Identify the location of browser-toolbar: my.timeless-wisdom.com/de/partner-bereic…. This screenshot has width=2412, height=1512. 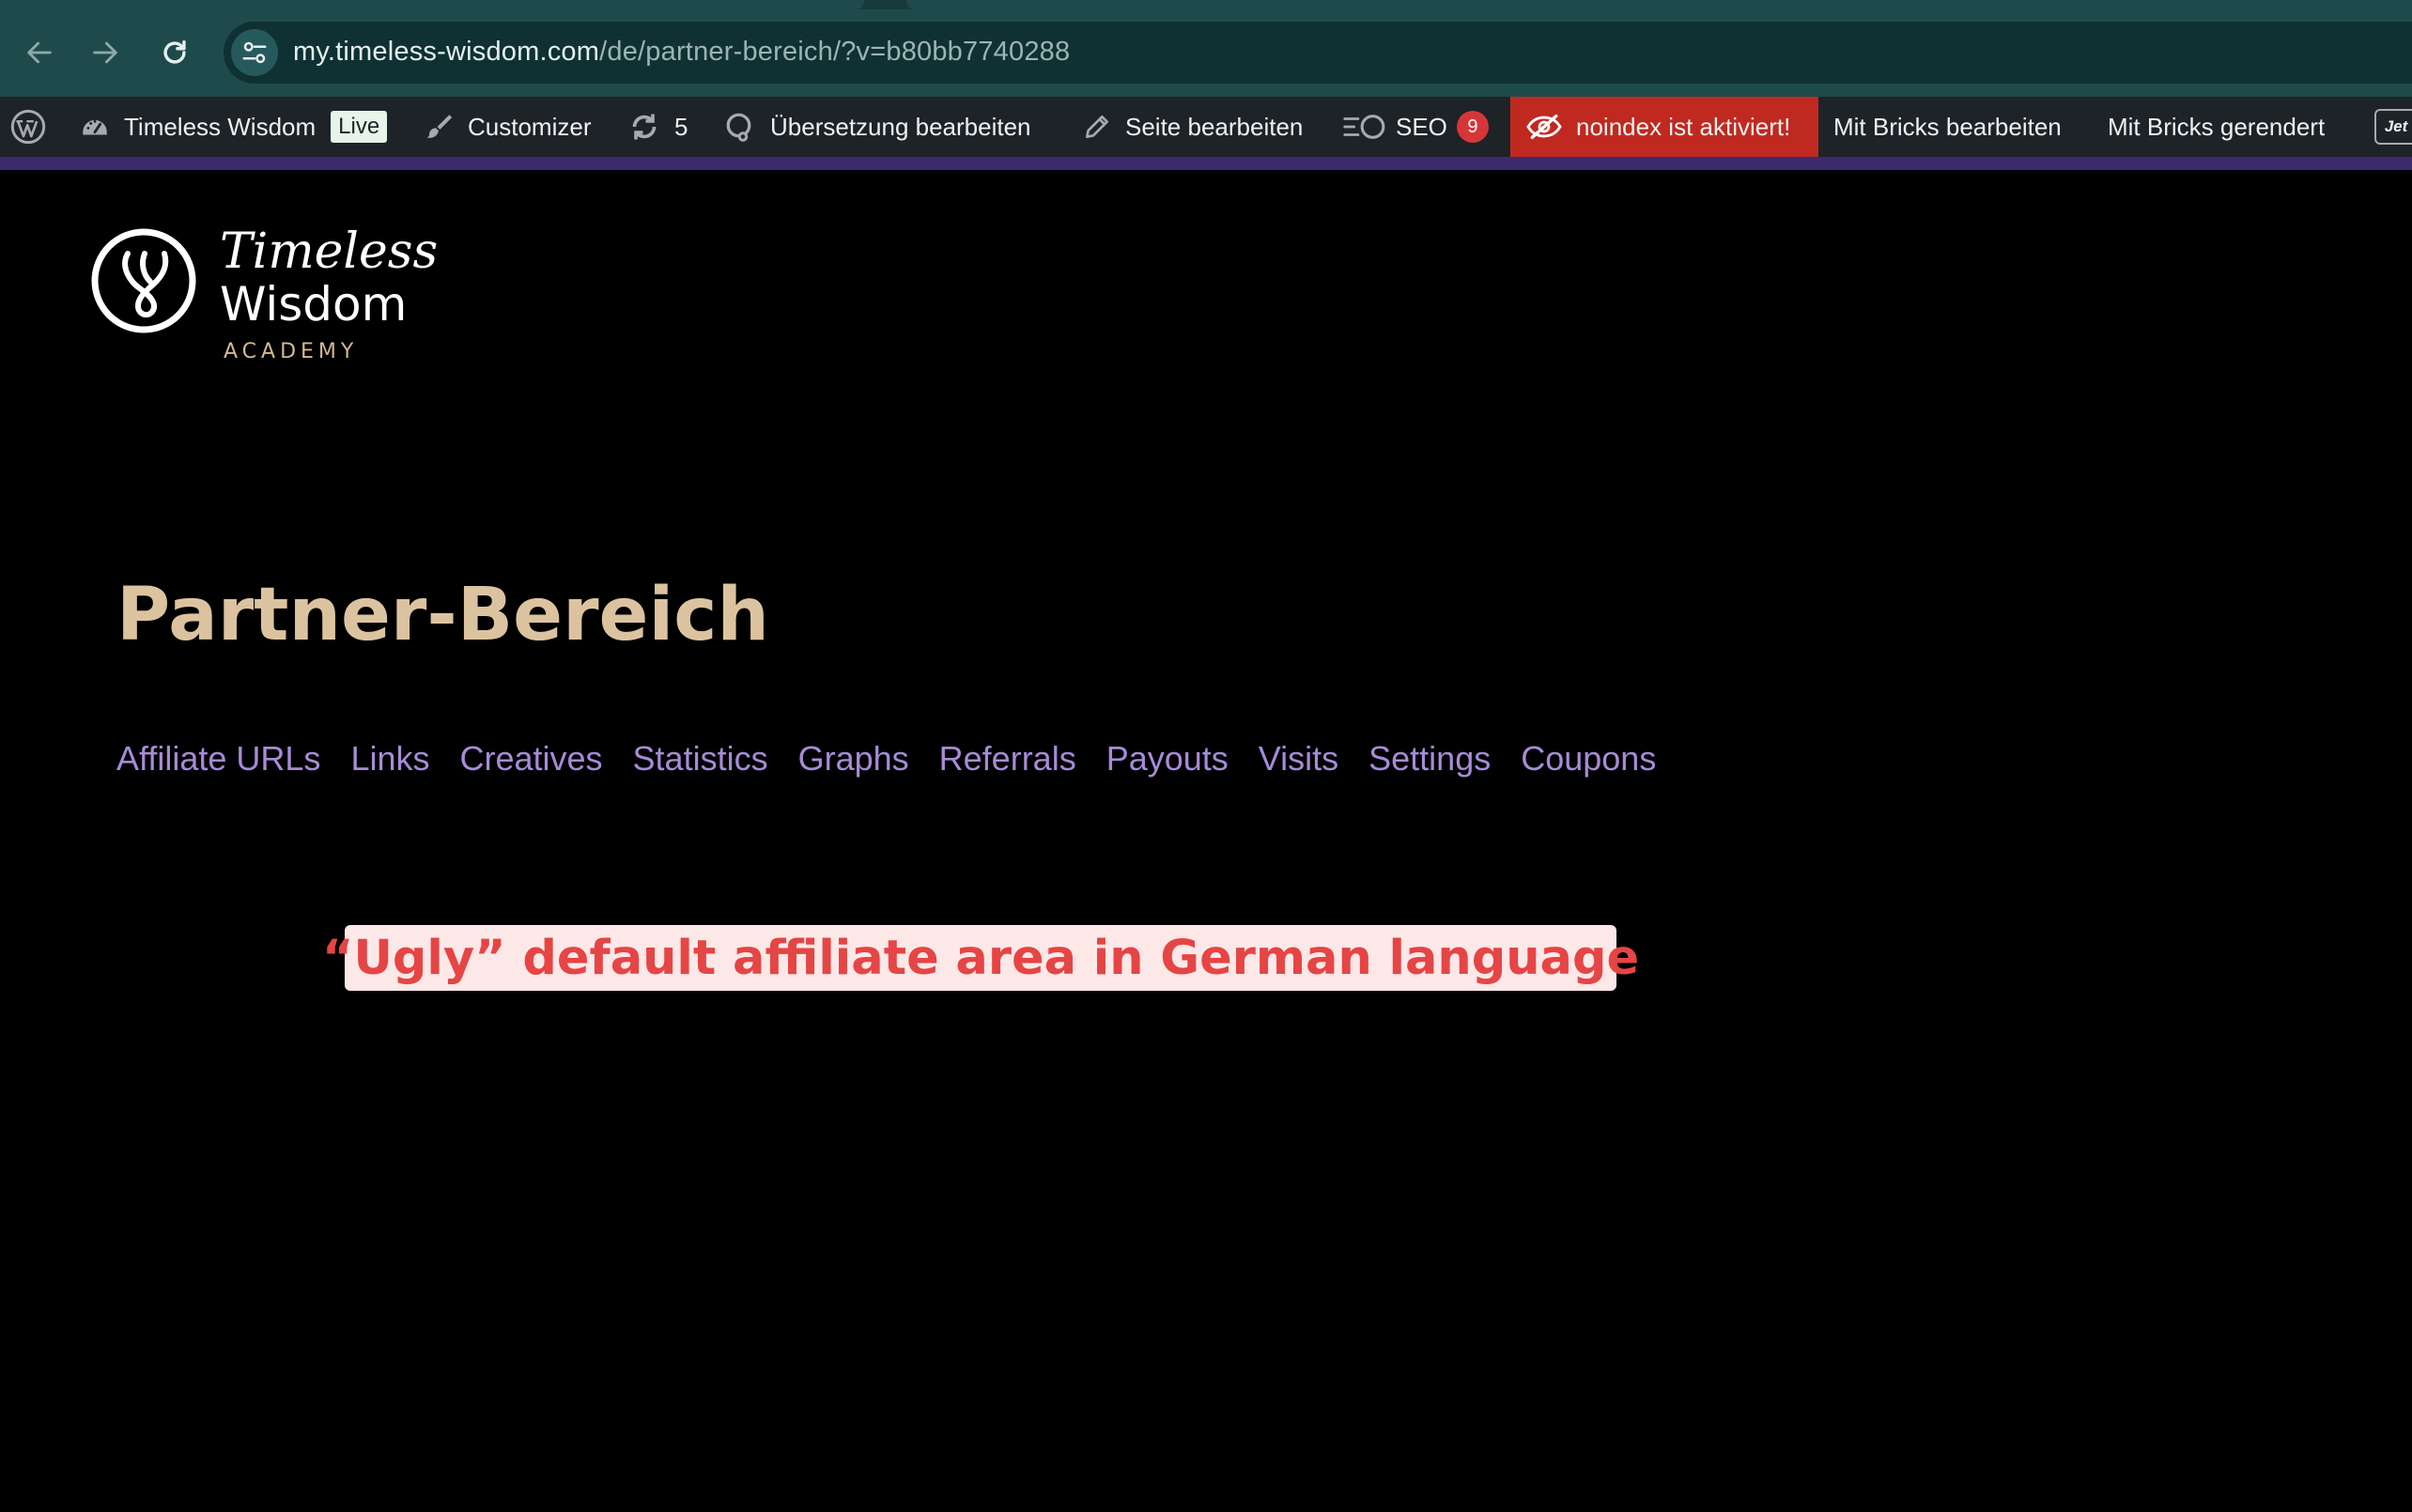
(1206, 48).